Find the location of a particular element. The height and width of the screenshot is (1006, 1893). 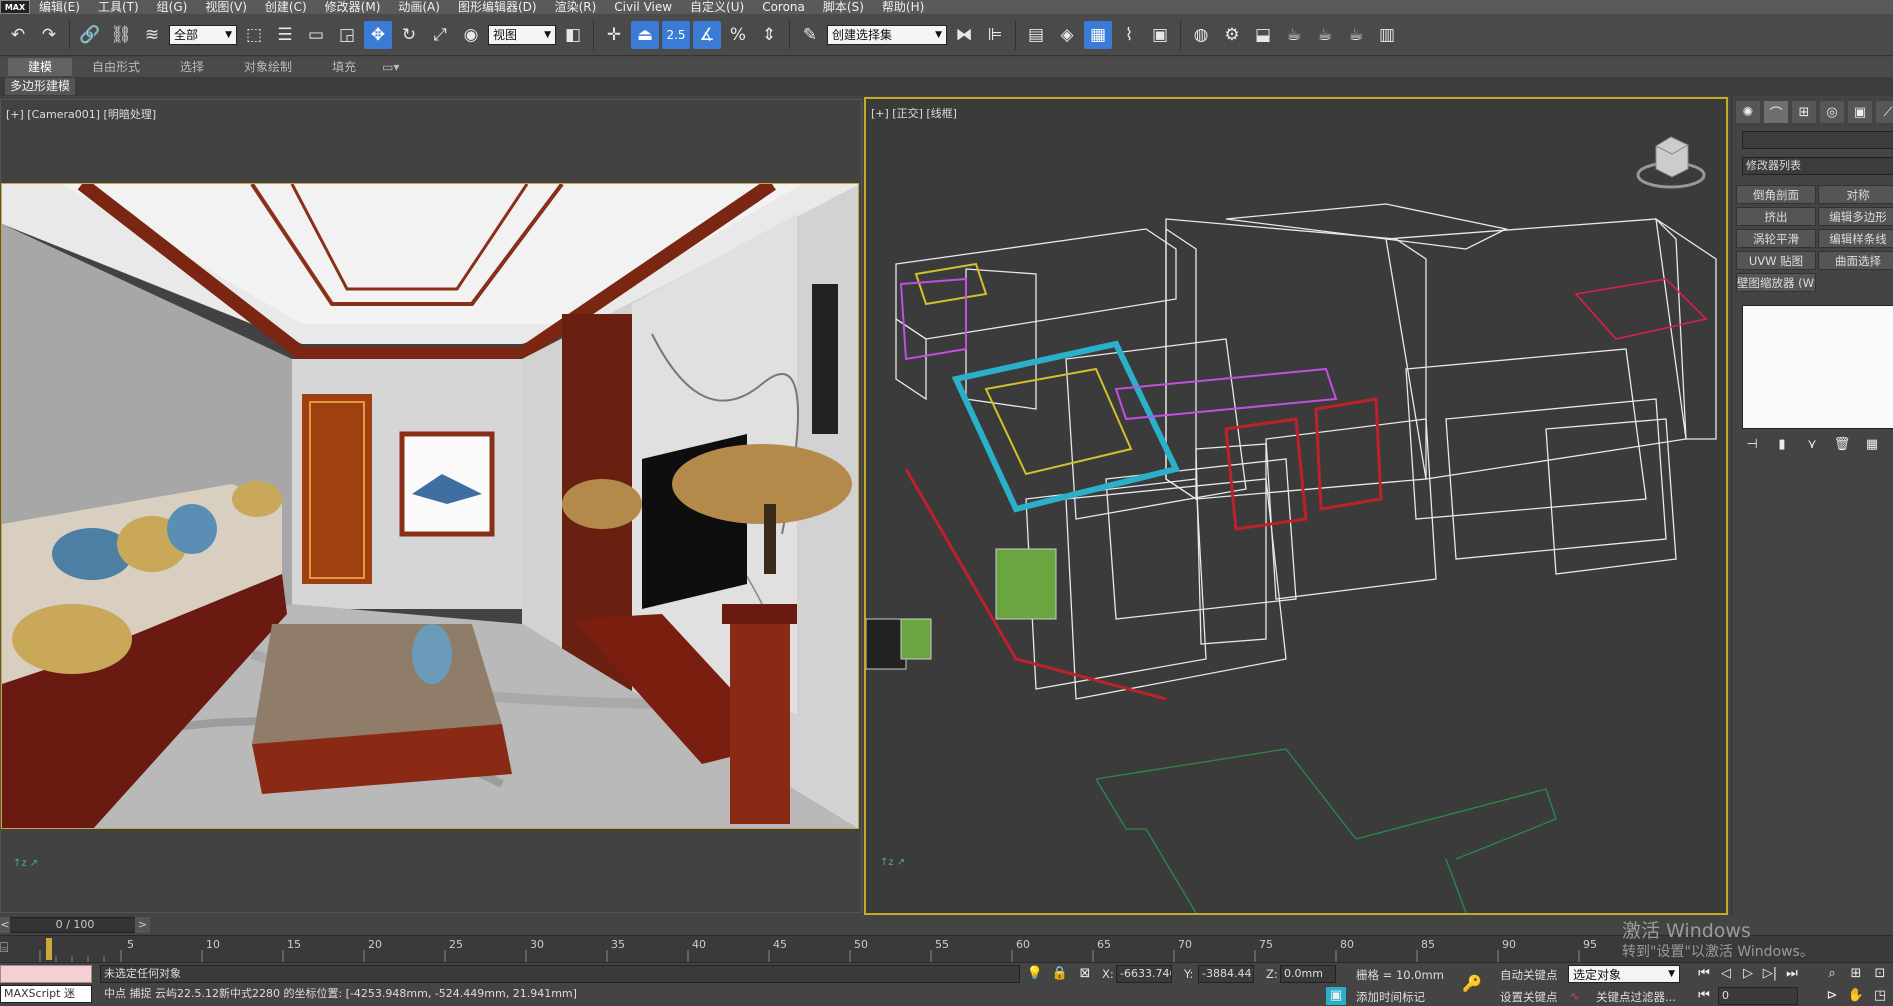

tab-selection: 选择 is located at coordinates (192, 67).